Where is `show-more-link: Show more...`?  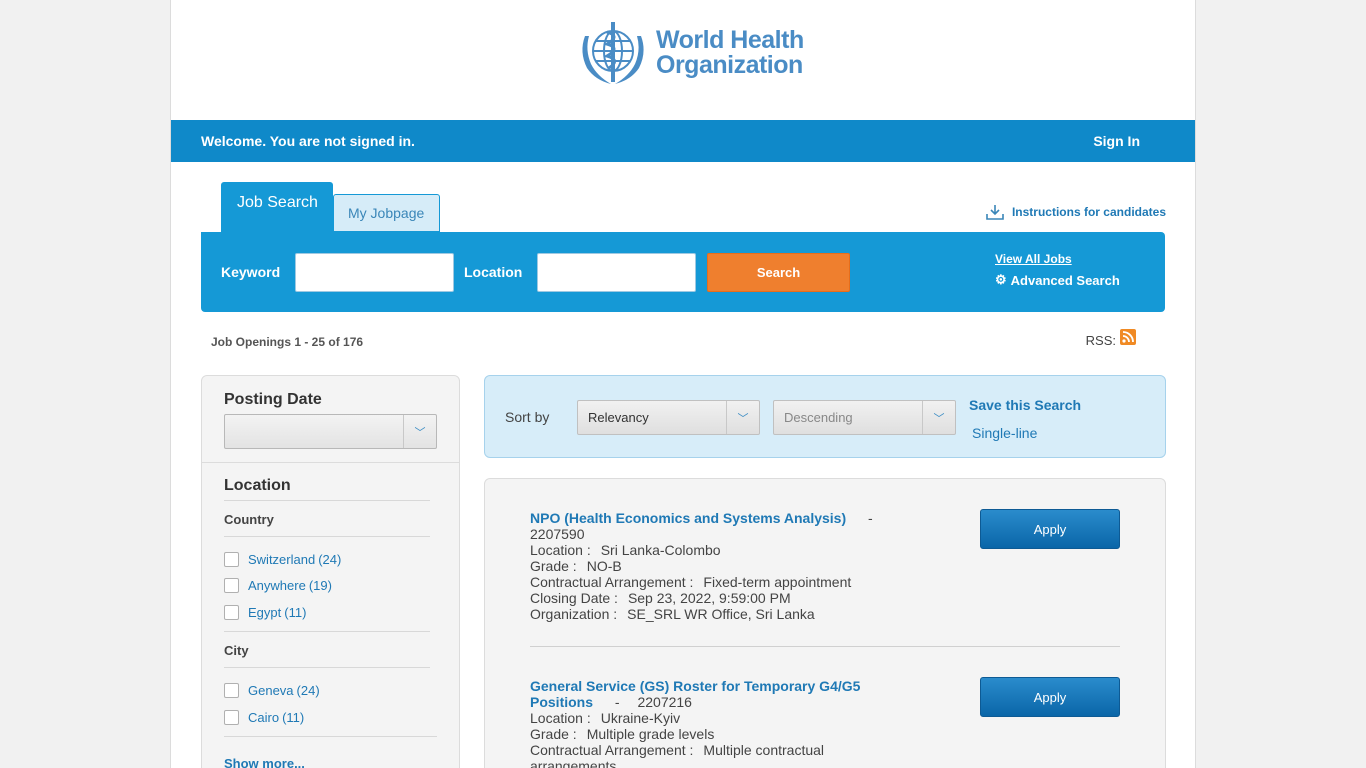
show-more-link: Show more... is located at coordinates (264, 762).